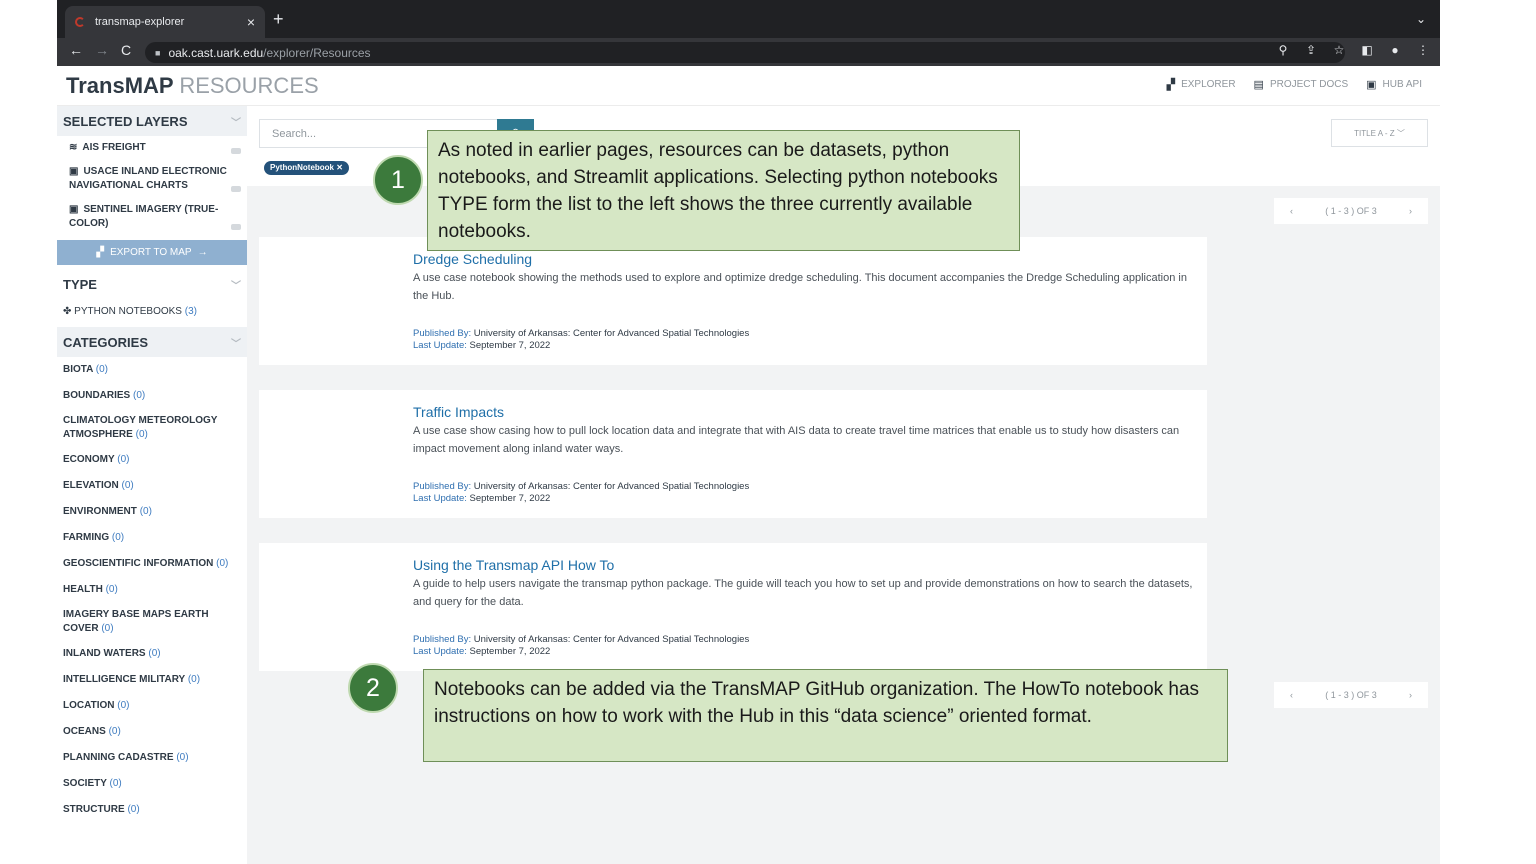 This screenshot has height=864, width=1536. Describe the element at coordinates (1395, 50) in the screenshot. I see `profile-icon: ●` at that location.